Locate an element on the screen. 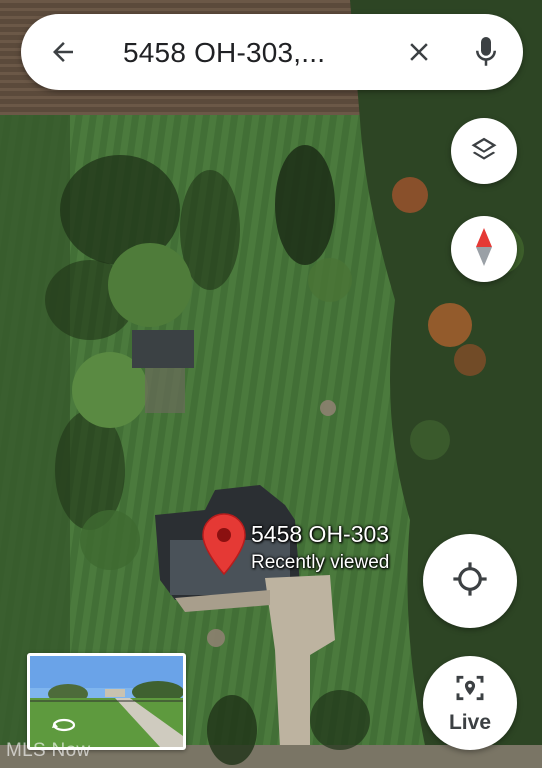 The image size is (542, 768). street-view-thumbnail is located at coordinates (106, 701).